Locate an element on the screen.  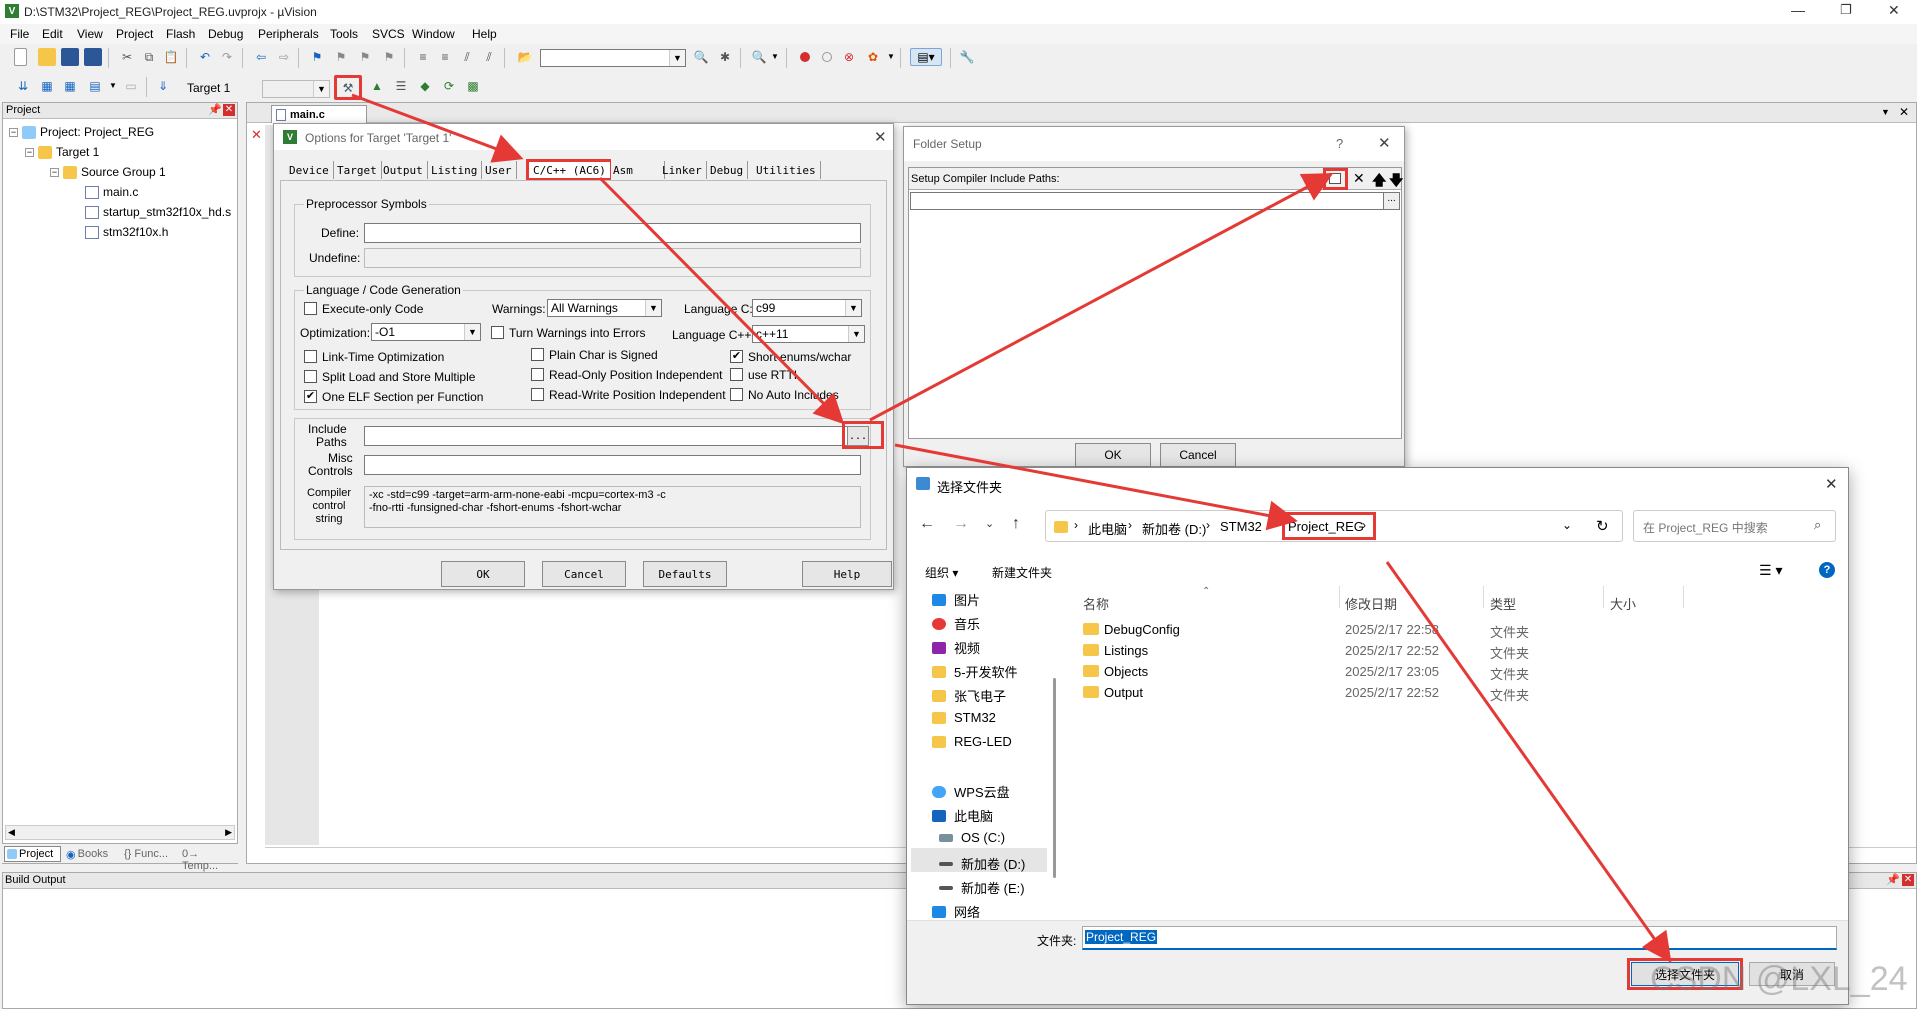
menu-debug: Debug is located at coordinates (225, 34).